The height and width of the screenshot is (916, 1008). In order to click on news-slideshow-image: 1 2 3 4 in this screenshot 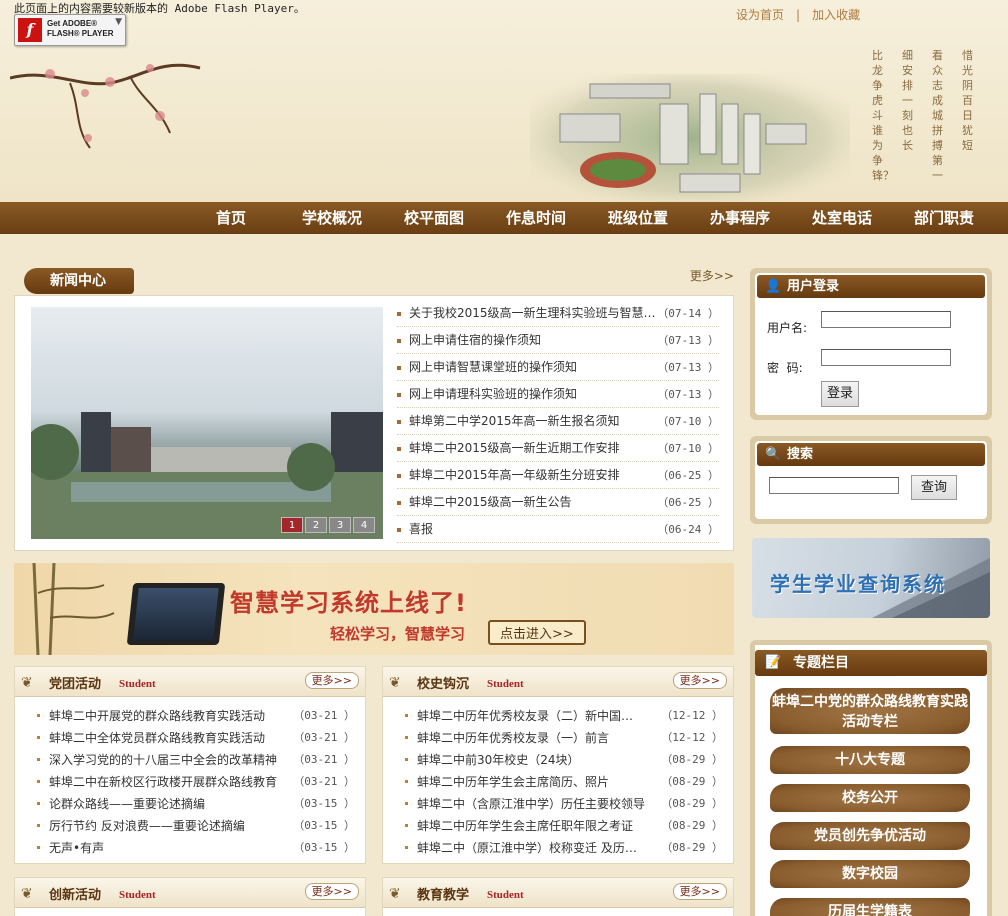, I will do `click(207, 423)`.